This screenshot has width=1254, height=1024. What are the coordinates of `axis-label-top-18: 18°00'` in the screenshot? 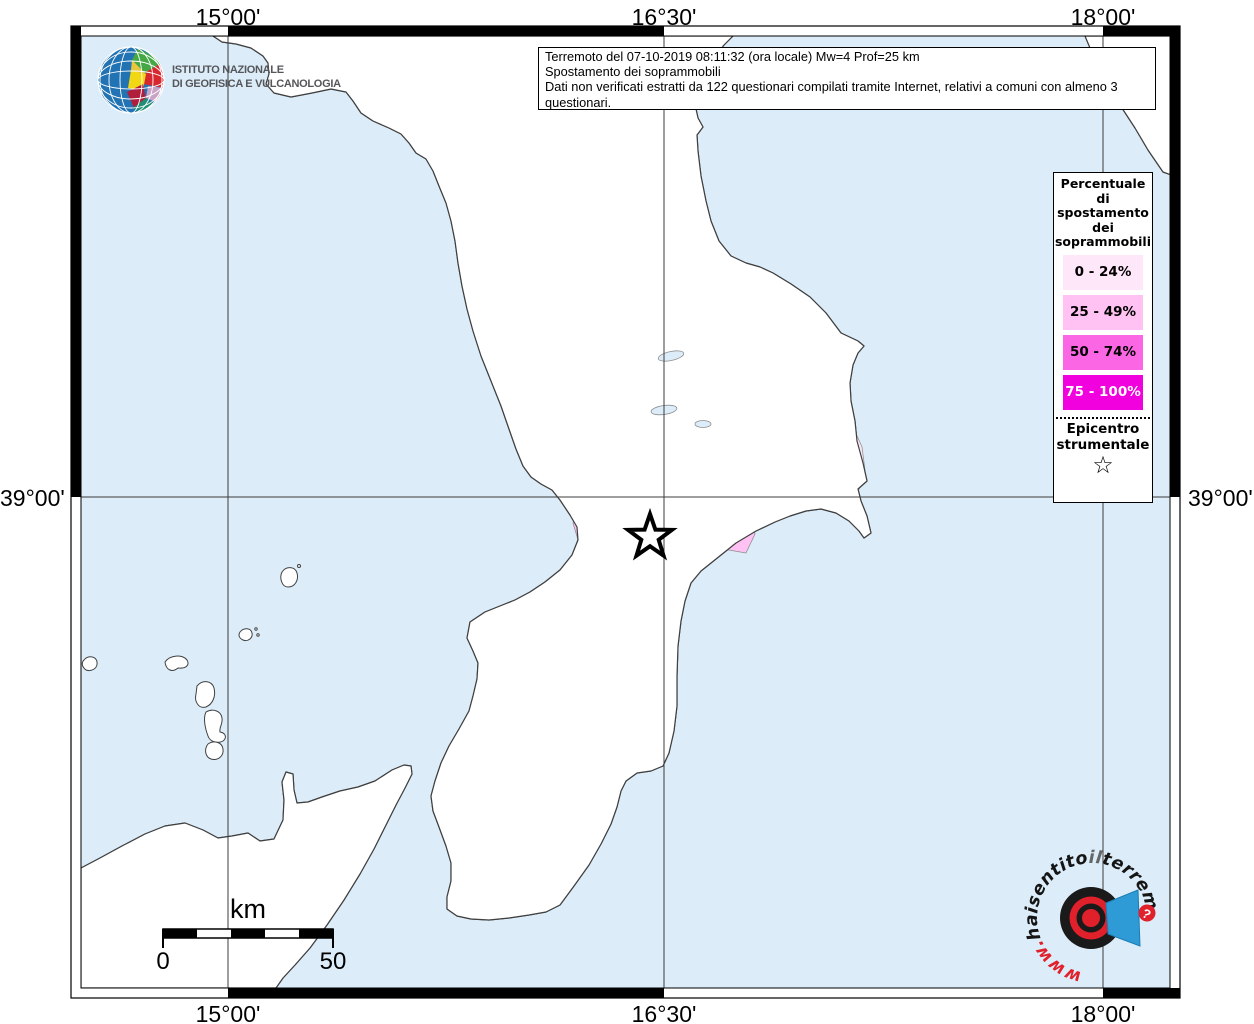 It's located at (1103, 17).